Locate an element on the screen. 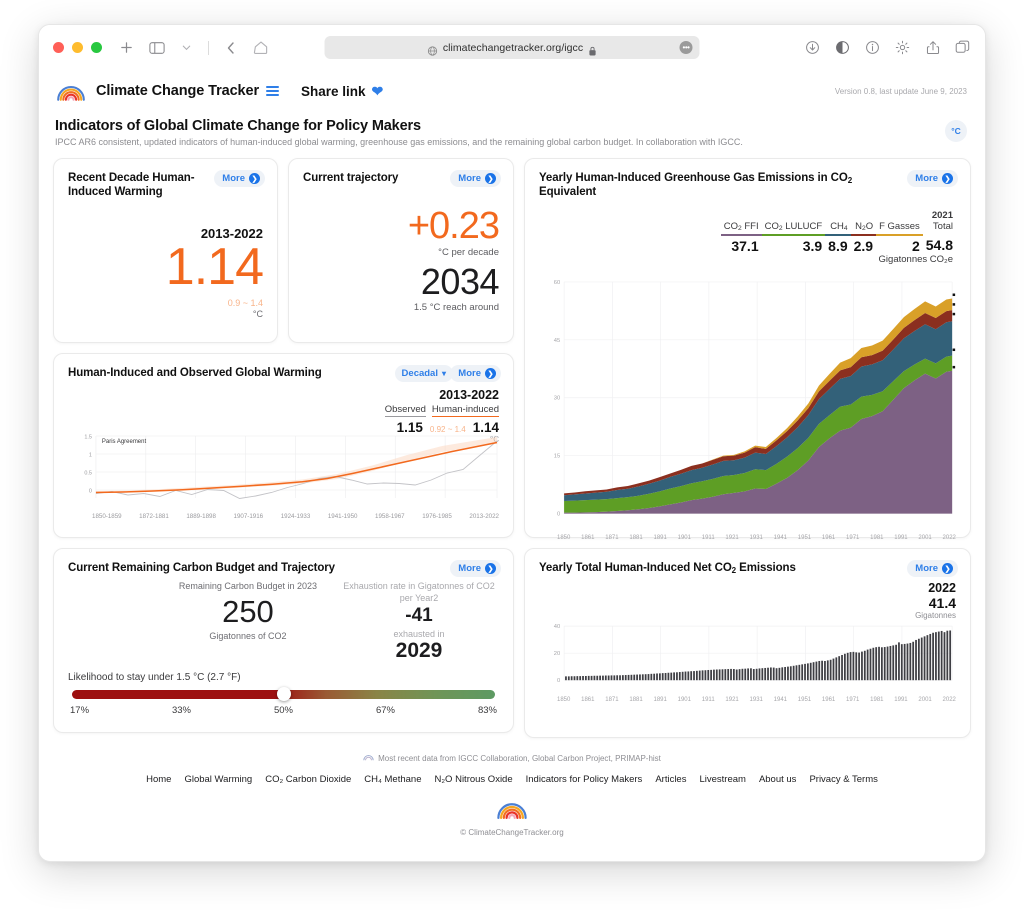  unit-toggle-button: °C is located at coordinates (956, 131).